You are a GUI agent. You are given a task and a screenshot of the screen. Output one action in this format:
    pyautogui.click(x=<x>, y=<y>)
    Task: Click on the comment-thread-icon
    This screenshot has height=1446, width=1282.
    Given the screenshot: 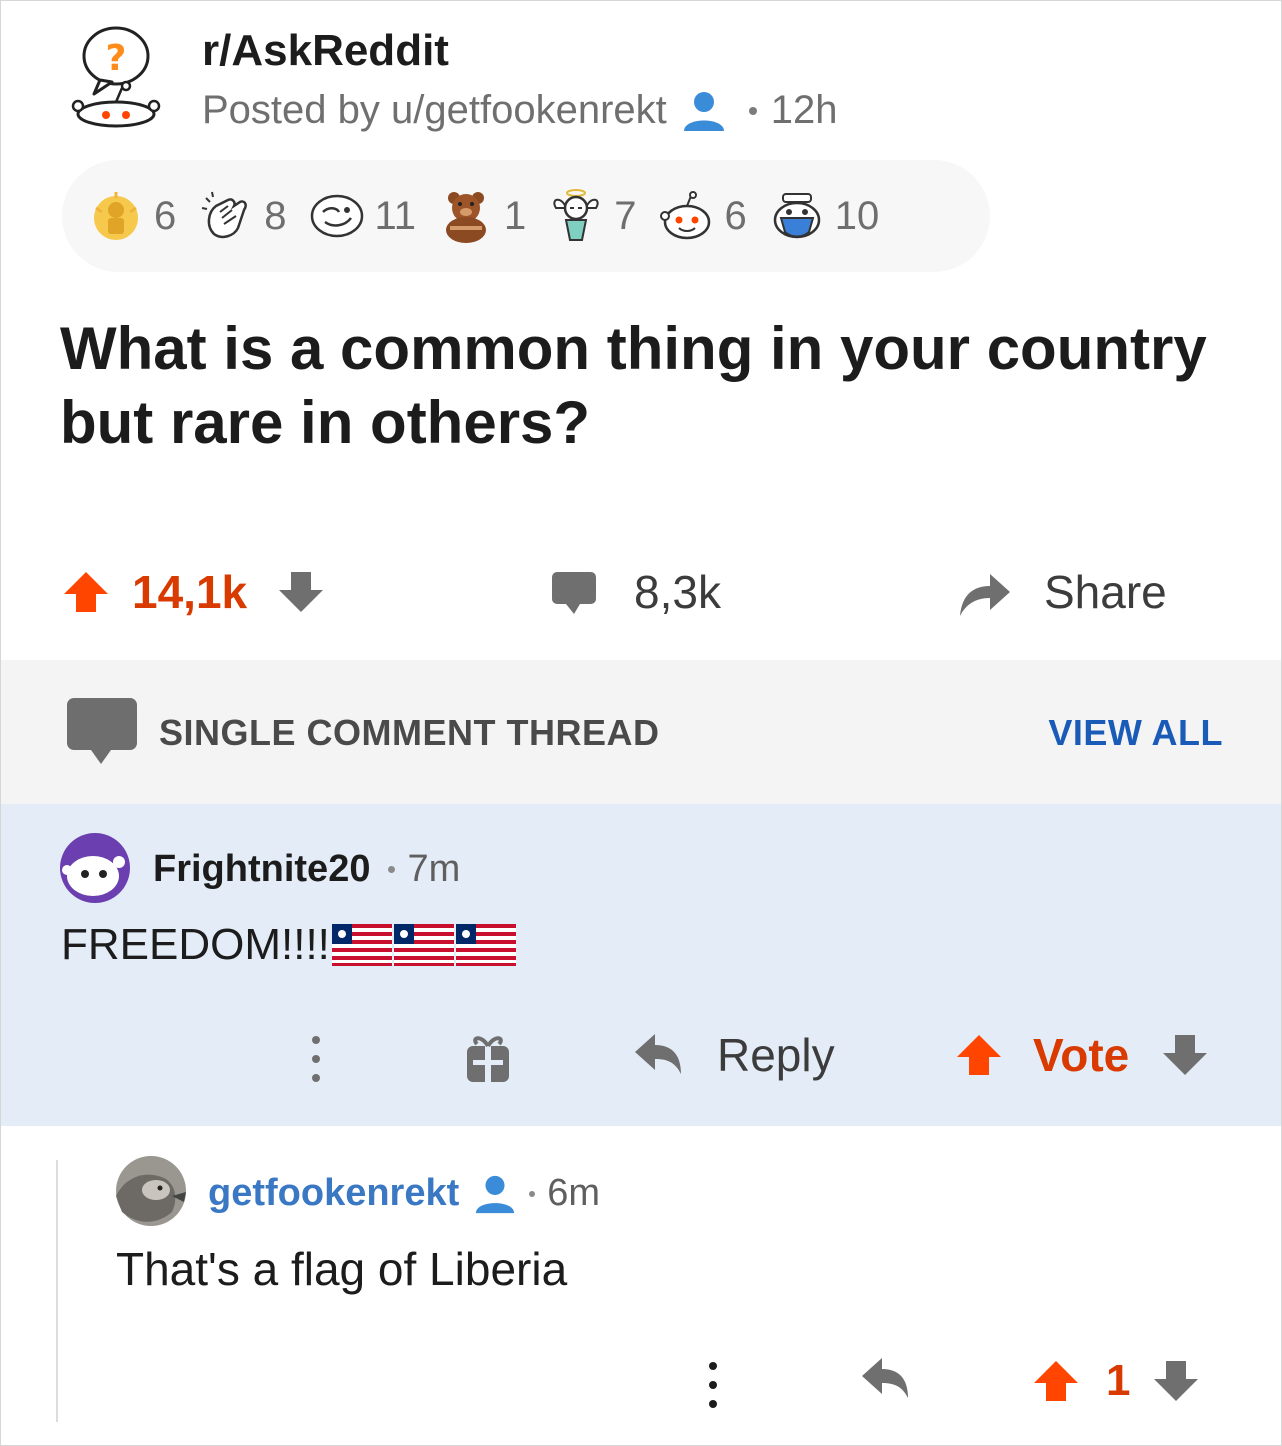 What is the action you would take?
    pyautogui.click(x=102, y=731)
    